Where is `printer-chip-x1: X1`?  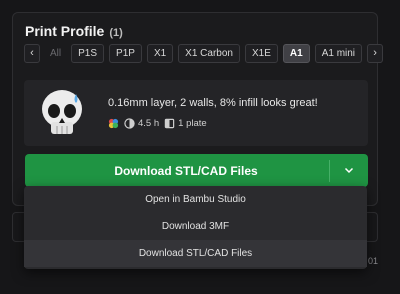
printer-chip-x1: X1 is located at coordinates (160, 53).